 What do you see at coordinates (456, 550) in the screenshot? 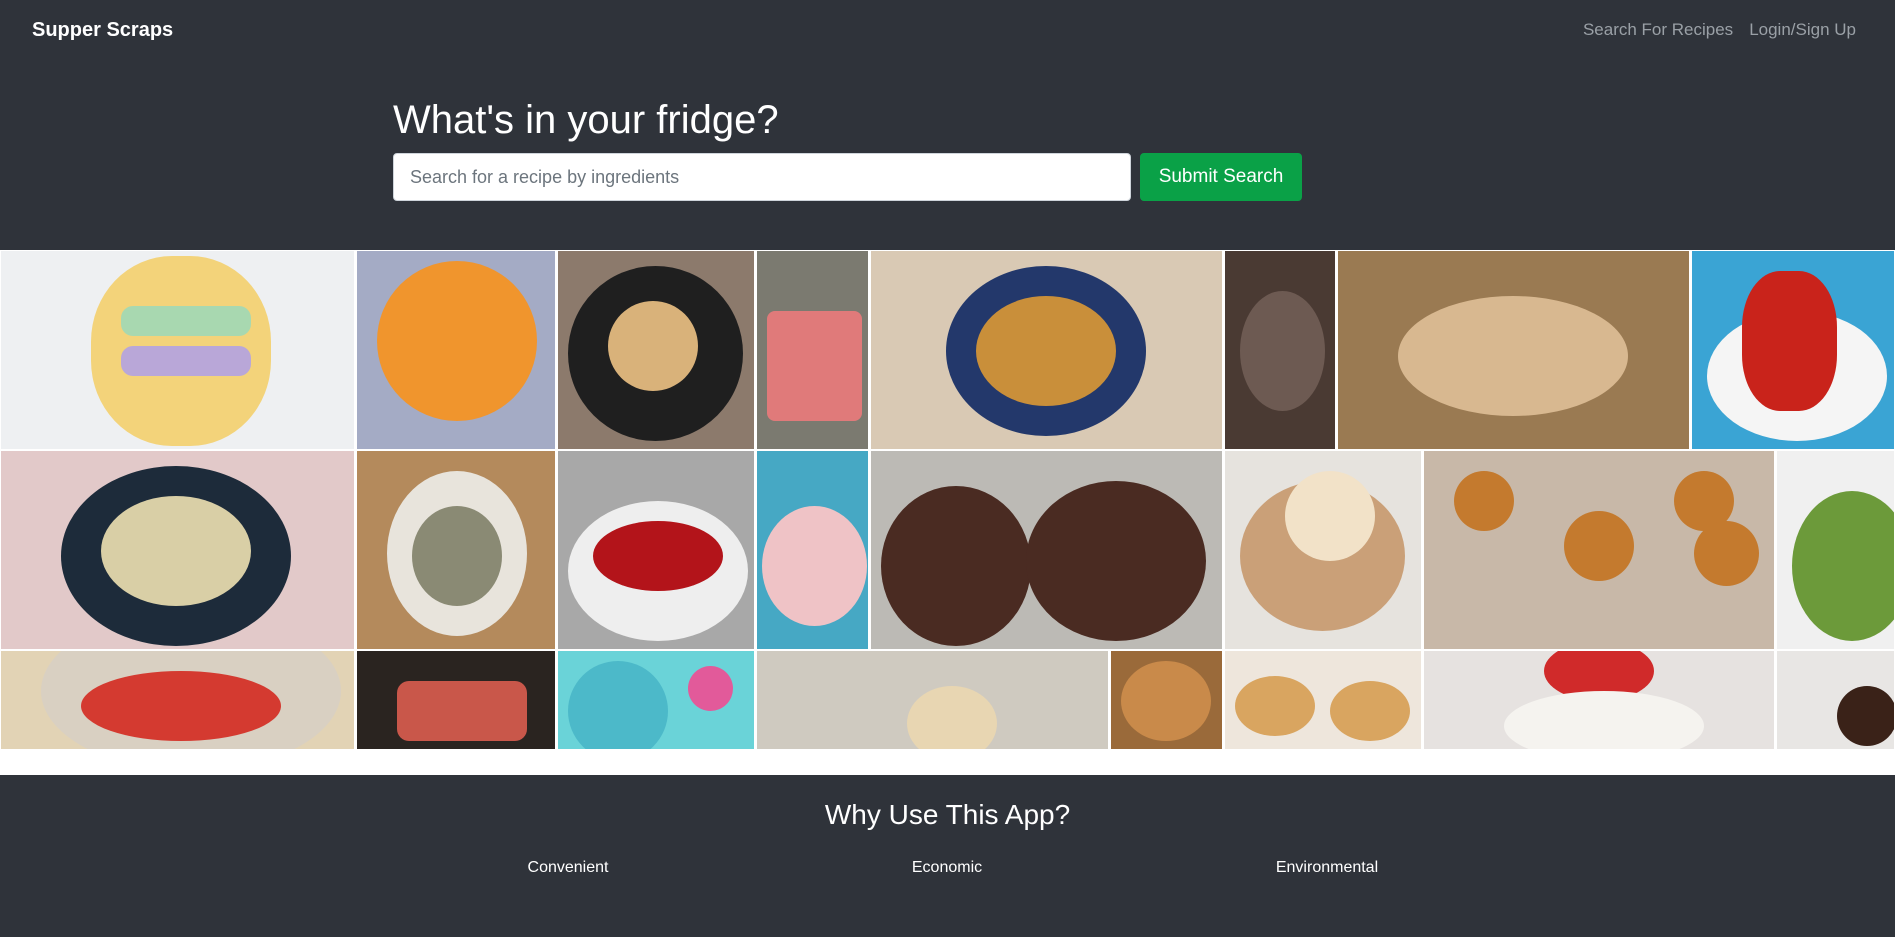
I see `food-photo-roast-platter` at bounding box center [456, 550].